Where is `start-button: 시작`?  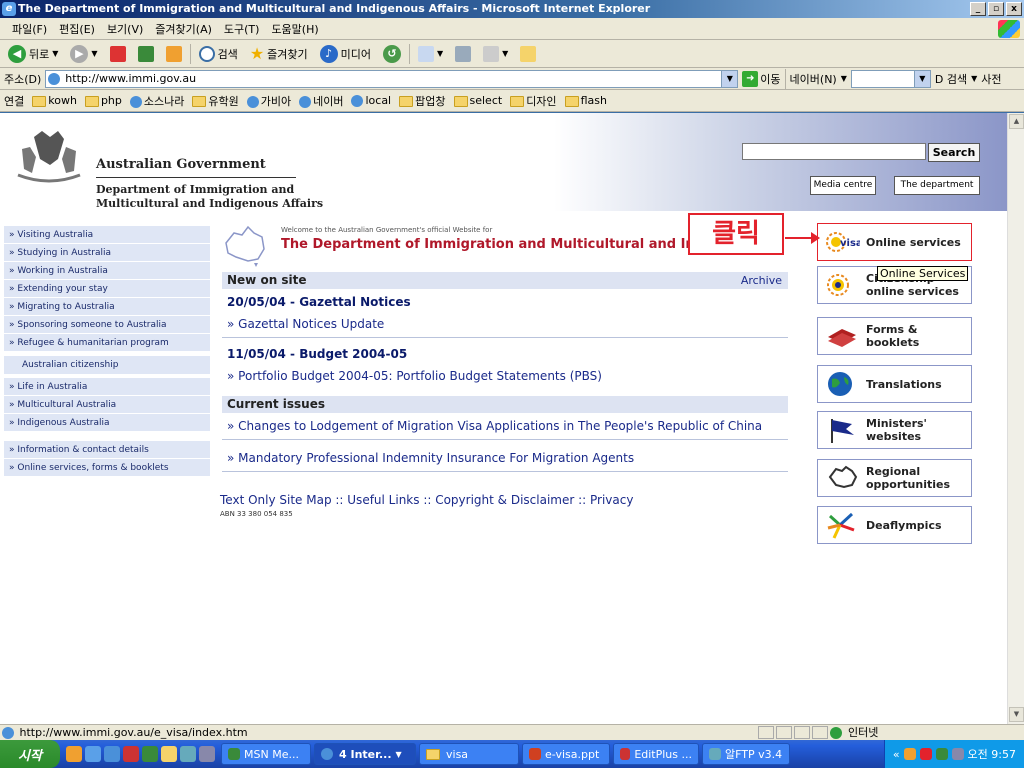
start-button: 시작 is located at coordinates (30, 754).